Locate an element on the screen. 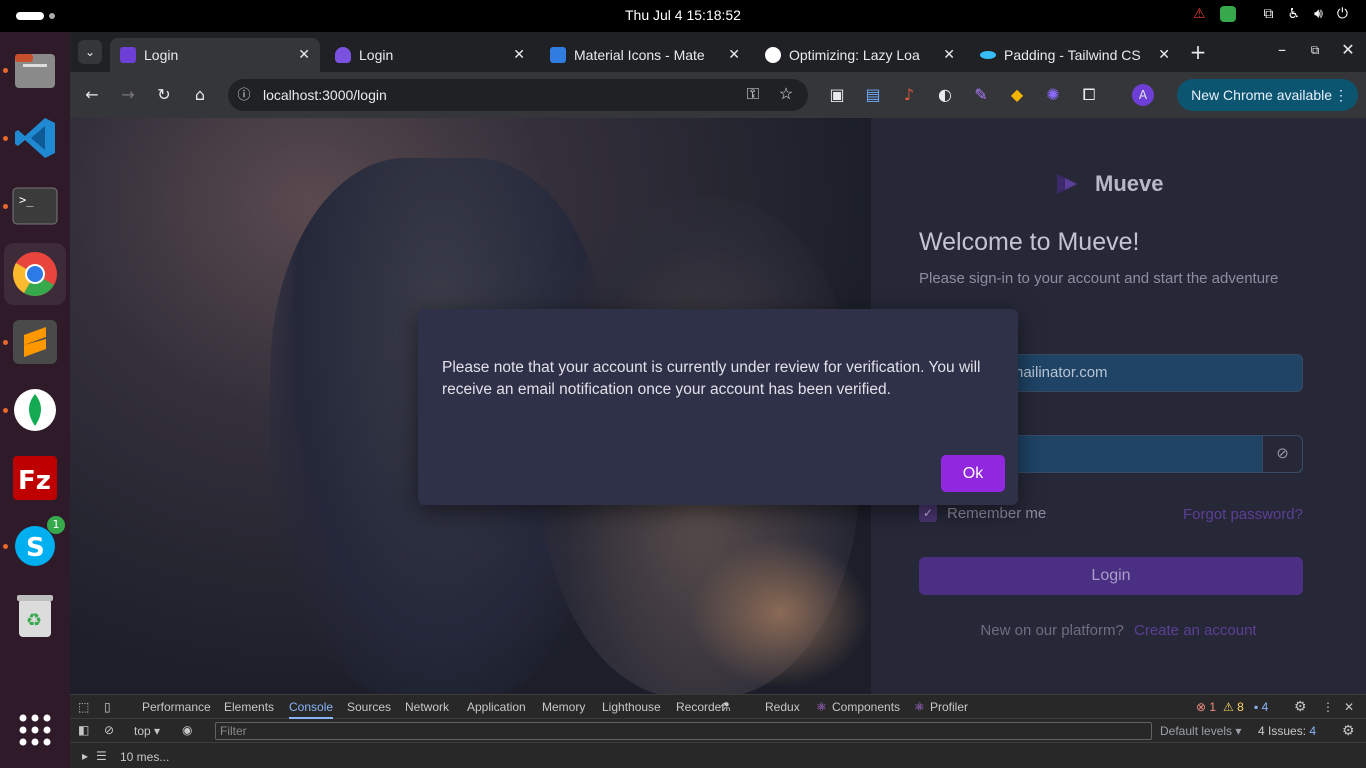 The width and height of the screenshot is (1366, 768). address-bar: ⓘ localhost:3000/login ⚿ ☆ is located at coordinates (518, 95).